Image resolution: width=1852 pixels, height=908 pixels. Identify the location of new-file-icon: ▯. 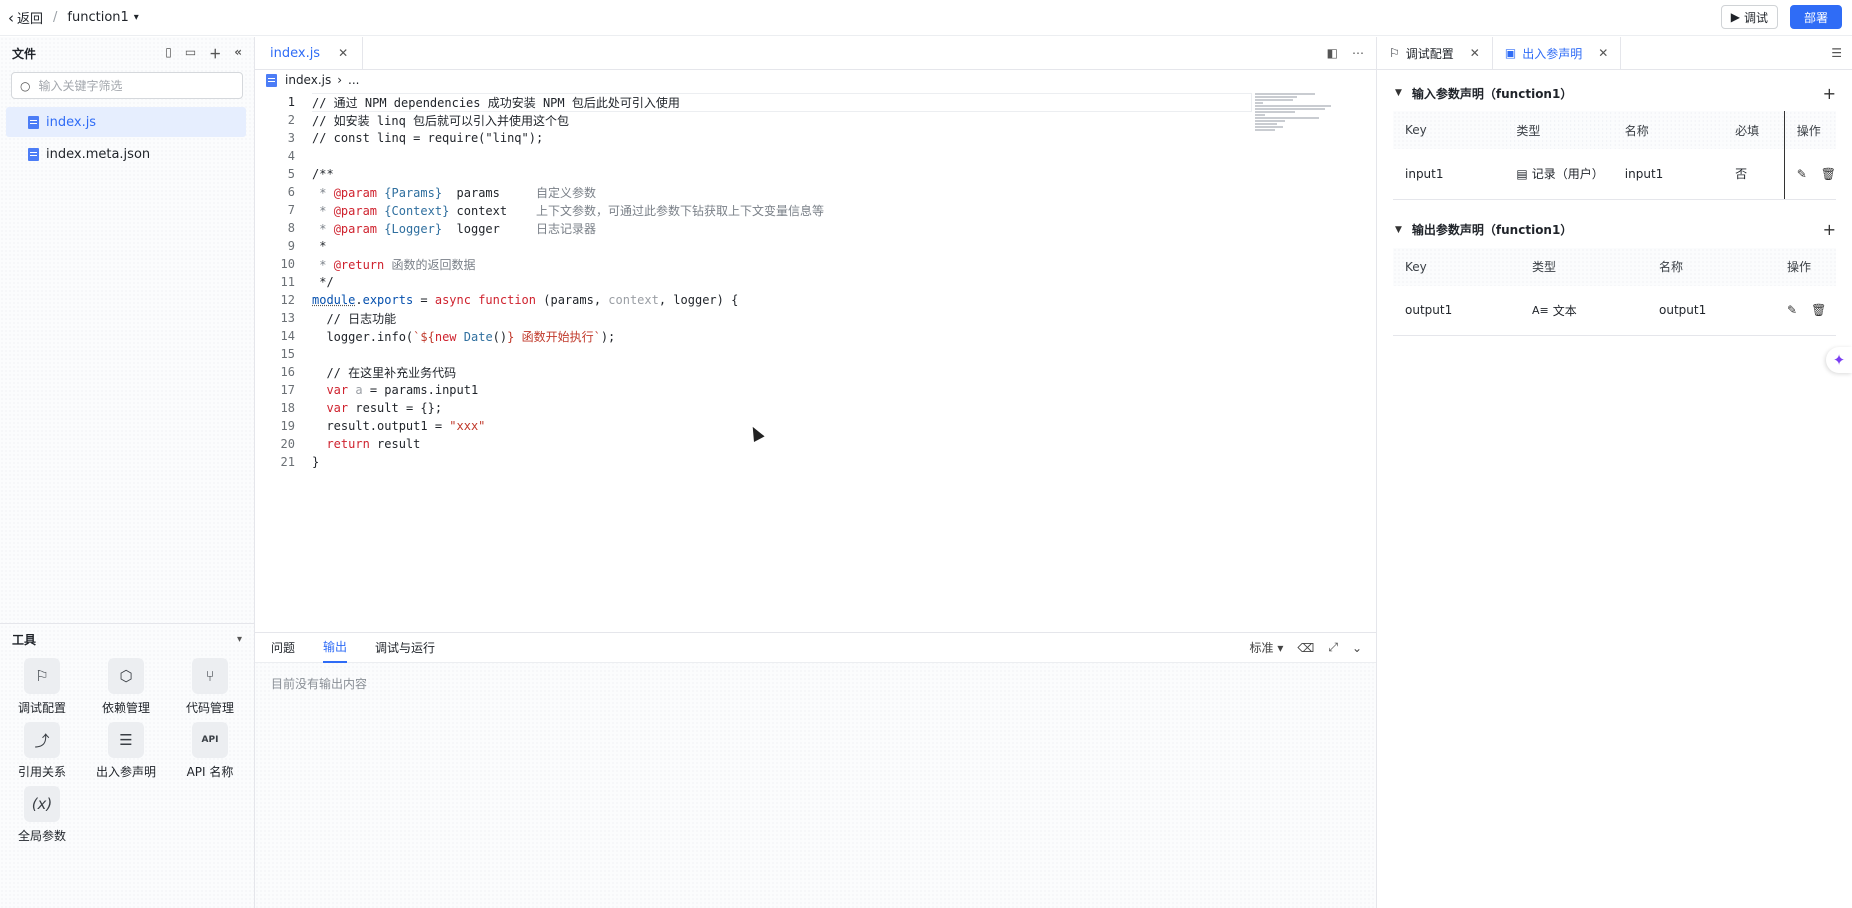
(168, 53).